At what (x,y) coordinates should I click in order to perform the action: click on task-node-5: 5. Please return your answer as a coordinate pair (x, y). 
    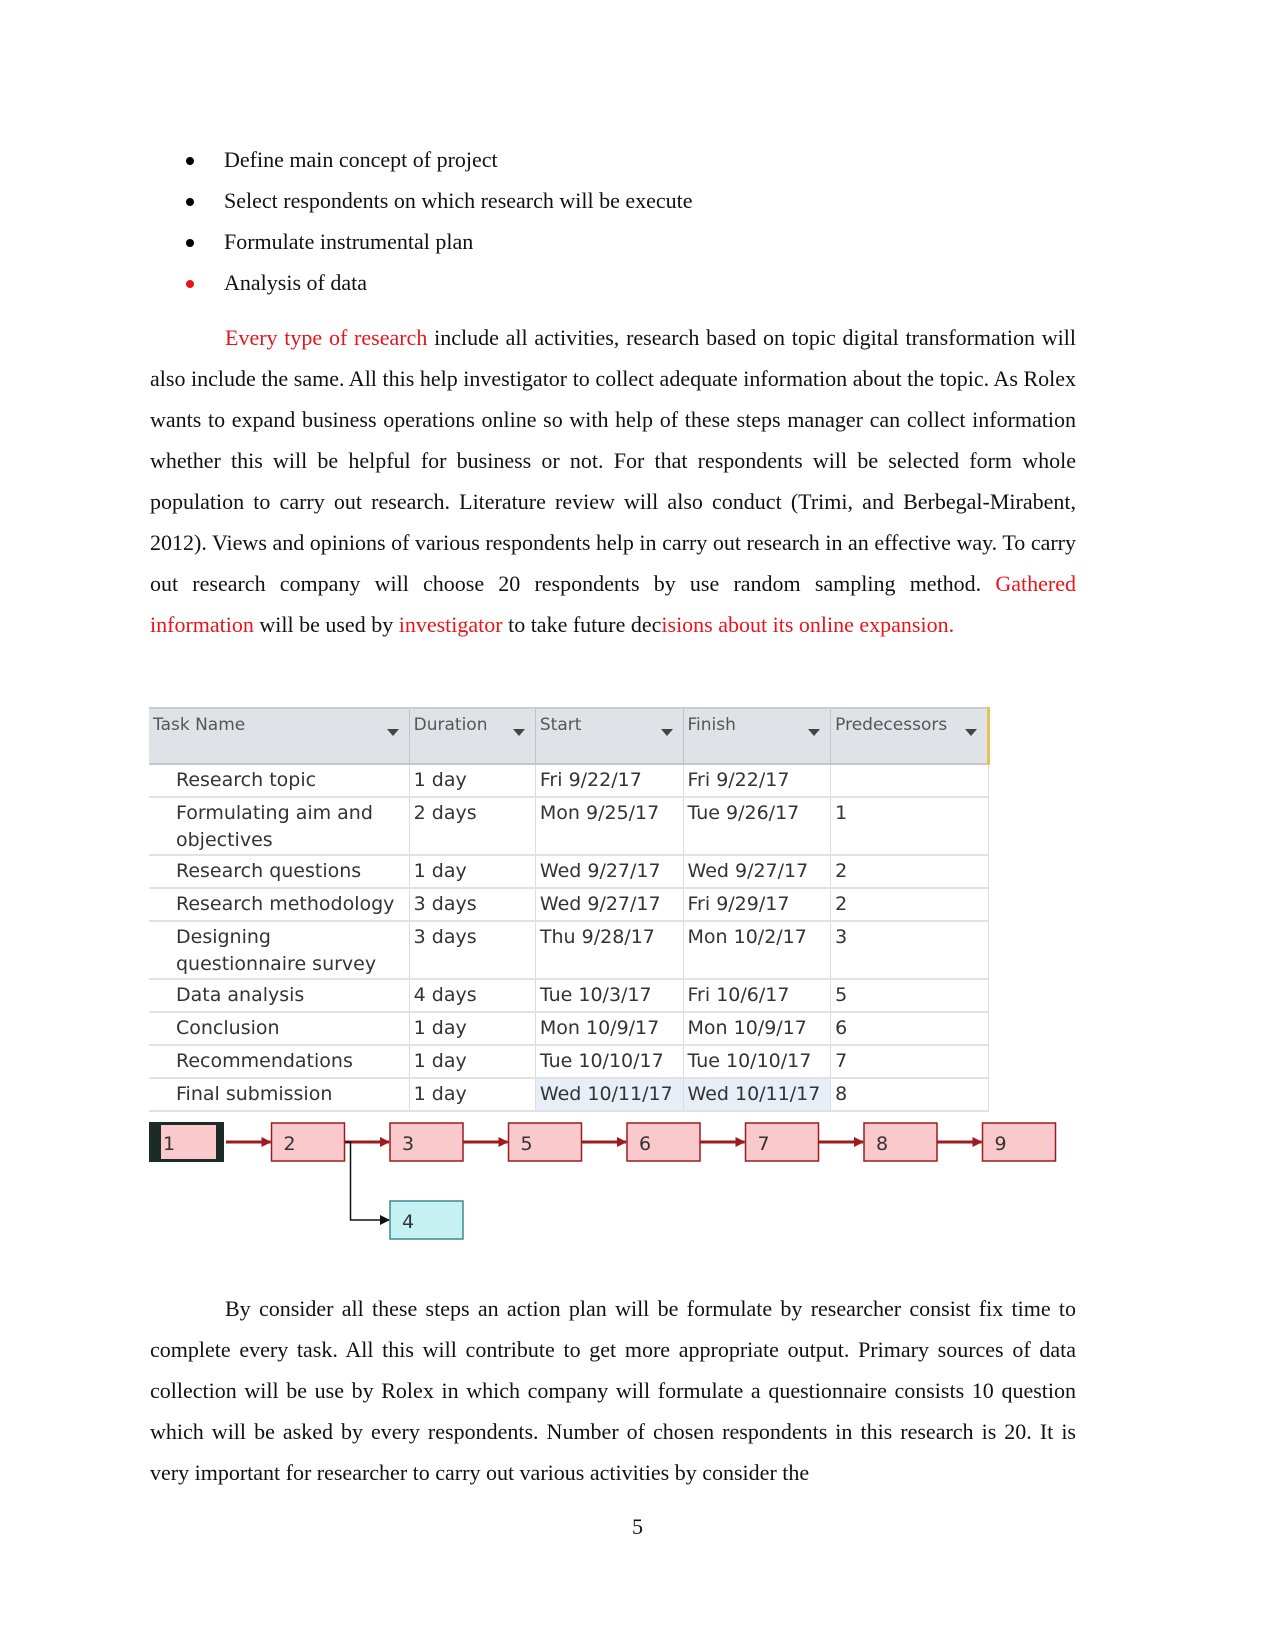
    Looking at the image, I should click on (545, 1142).